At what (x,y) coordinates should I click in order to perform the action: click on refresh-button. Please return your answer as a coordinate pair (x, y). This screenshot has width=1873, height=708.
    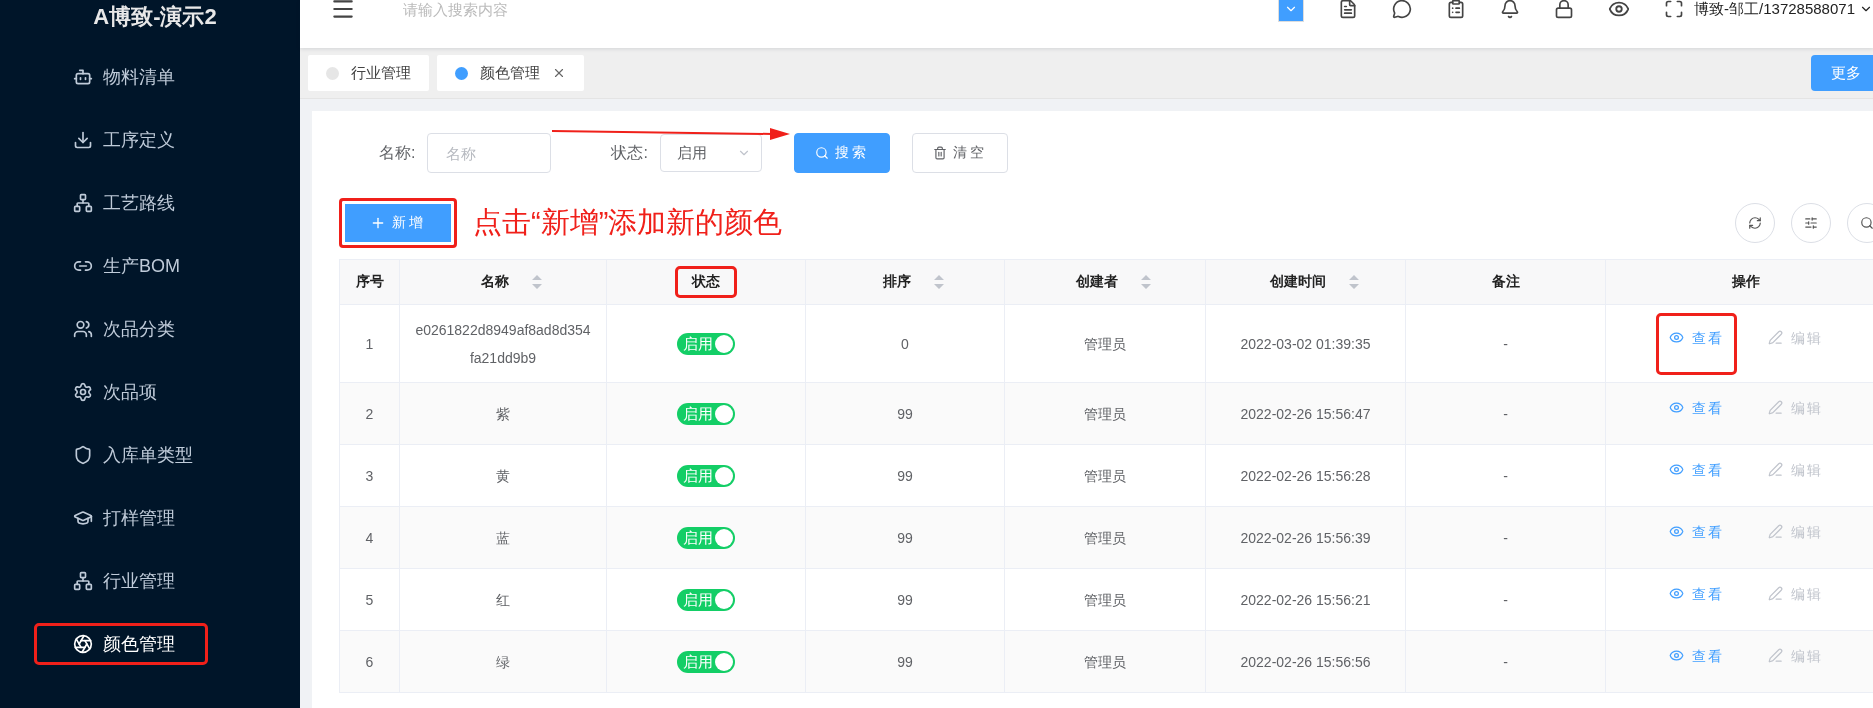
    Looking at the image, I should click on (1755, 223).